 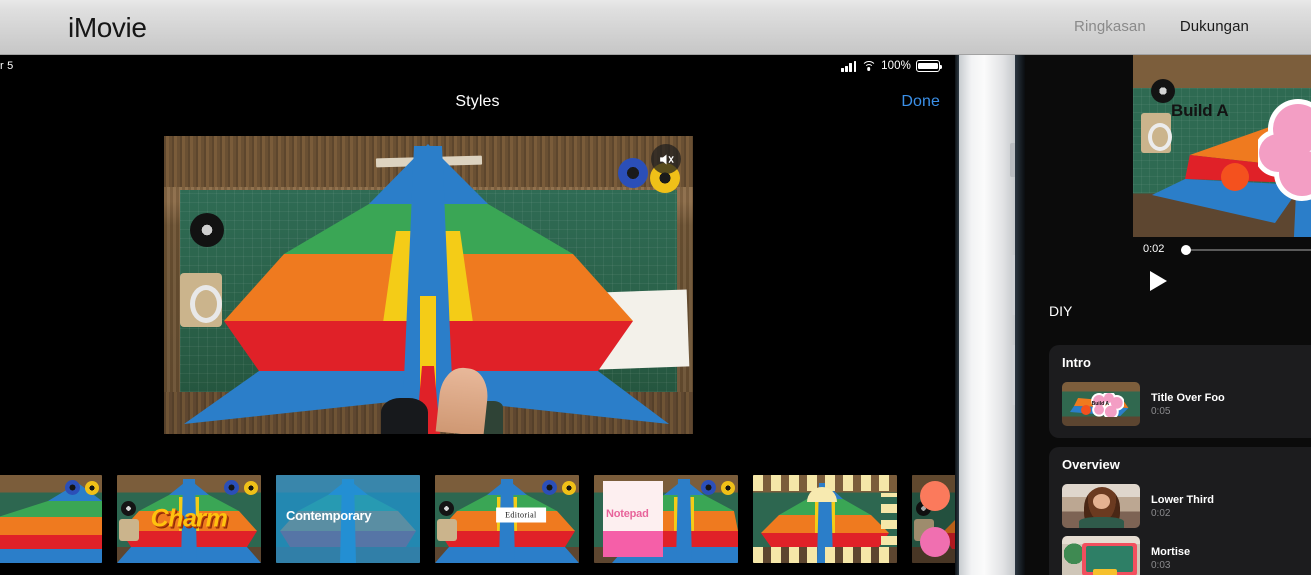 What do you see at coordinates (1013, 285) in the screenshot?
I see `device-volume-up-button` at bounding box center [1013, 285].